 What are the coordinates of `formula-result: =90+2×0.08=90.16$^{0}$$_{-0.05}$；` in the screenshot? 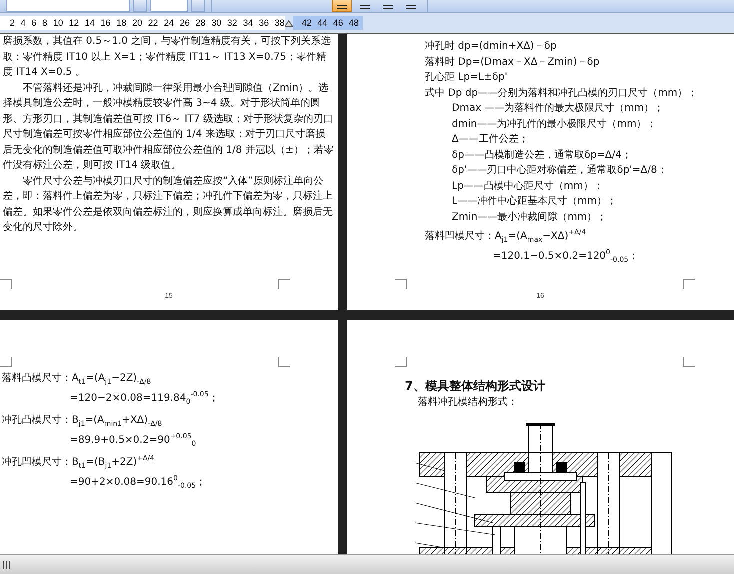 It's located at (138, 483).